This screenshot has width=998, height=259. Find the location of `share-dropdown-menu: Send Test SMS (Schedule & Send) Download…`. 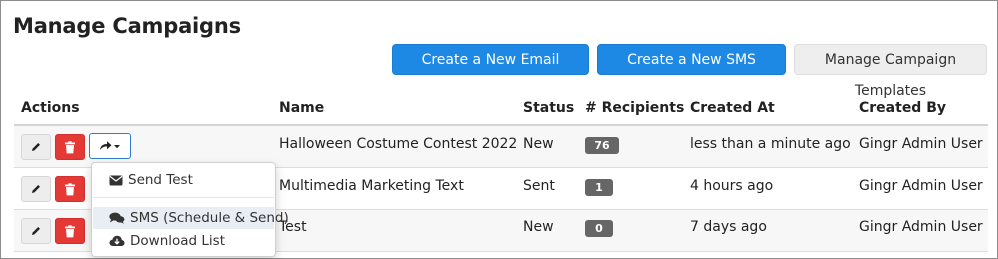

share-dropdown-menu: Send Test SMS (Schedule & Send) Download… is located at coordinates (190, 209).